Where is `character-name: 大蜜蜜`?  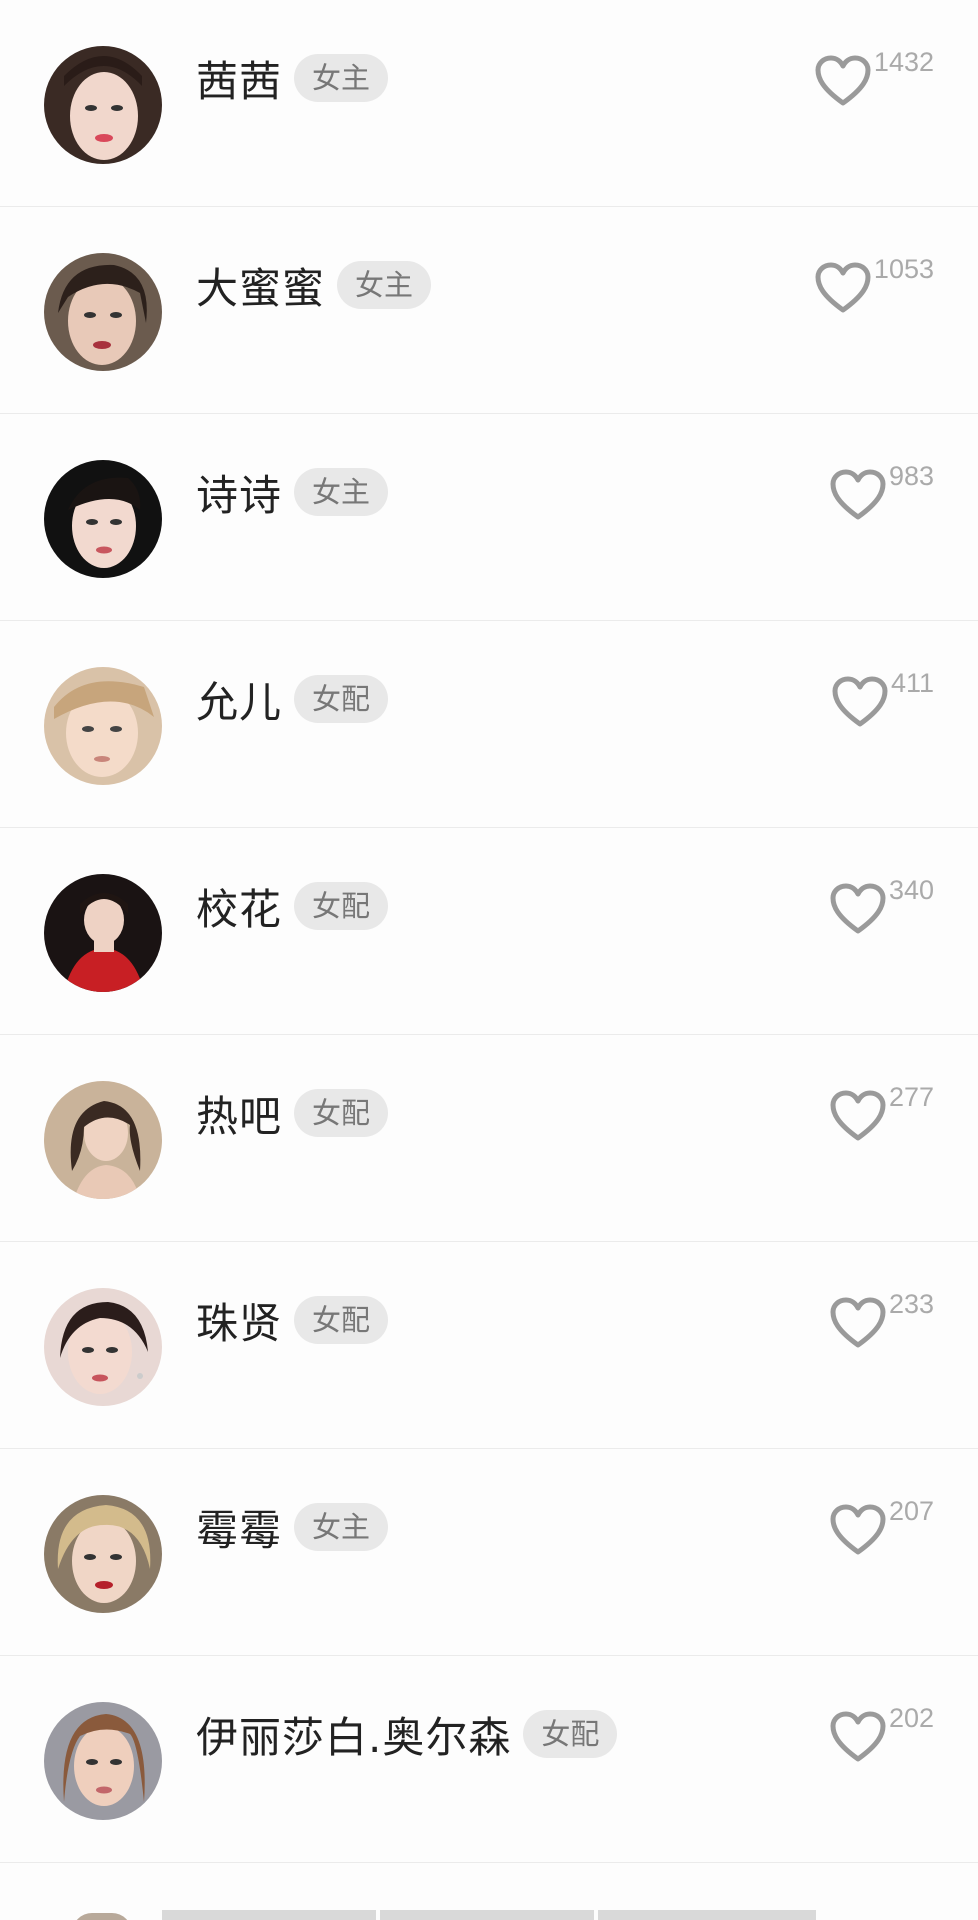 character-name: 大蜜蜜 is located at coordinates (261, 288).